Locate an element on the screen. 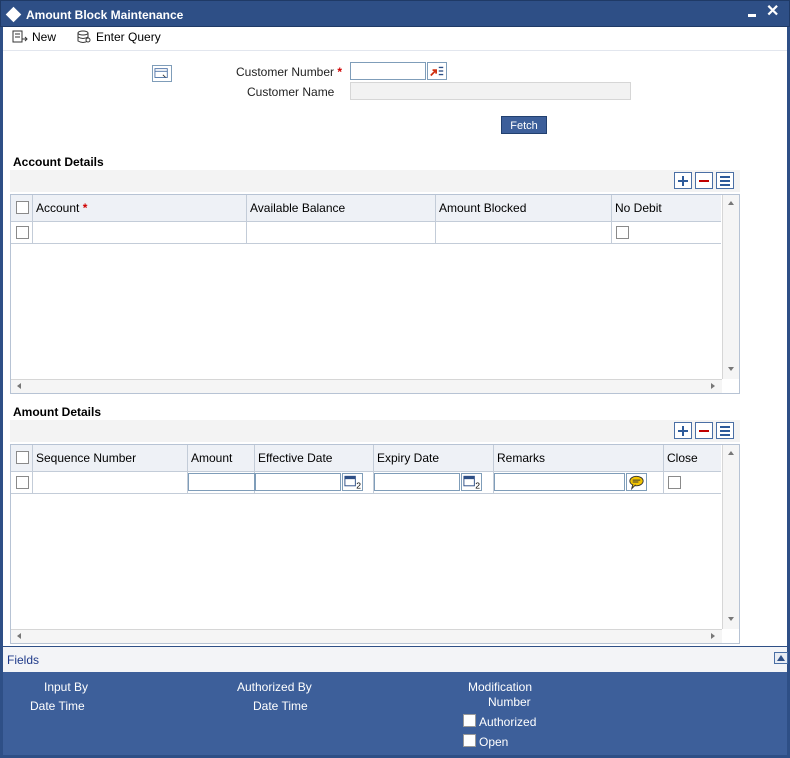  col-remarks: Remarks is located at coordinates (579, 458).